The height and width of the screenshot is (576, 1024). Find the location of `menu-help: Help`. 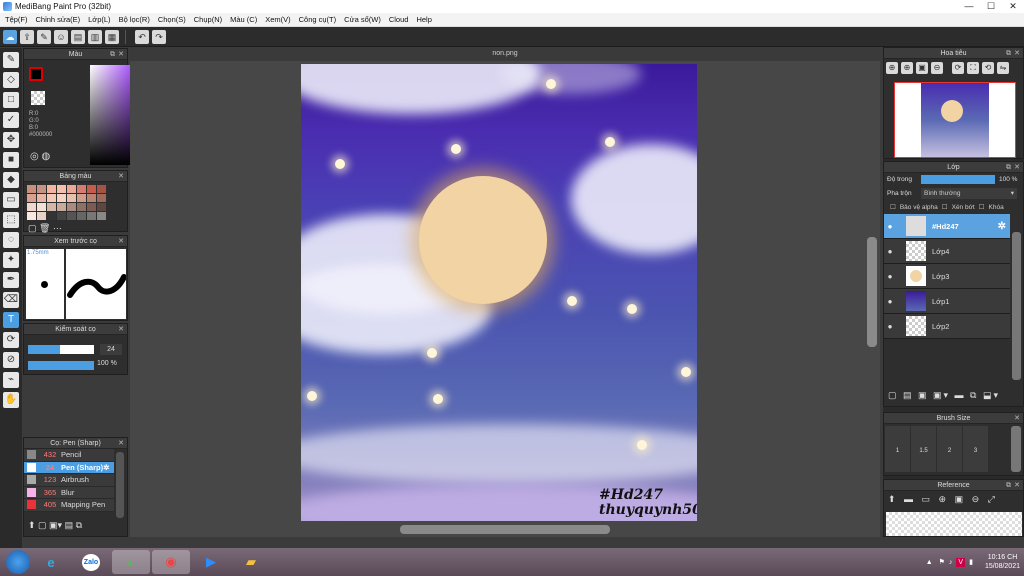

menu-help: Help is located at coordinates (423, 19).